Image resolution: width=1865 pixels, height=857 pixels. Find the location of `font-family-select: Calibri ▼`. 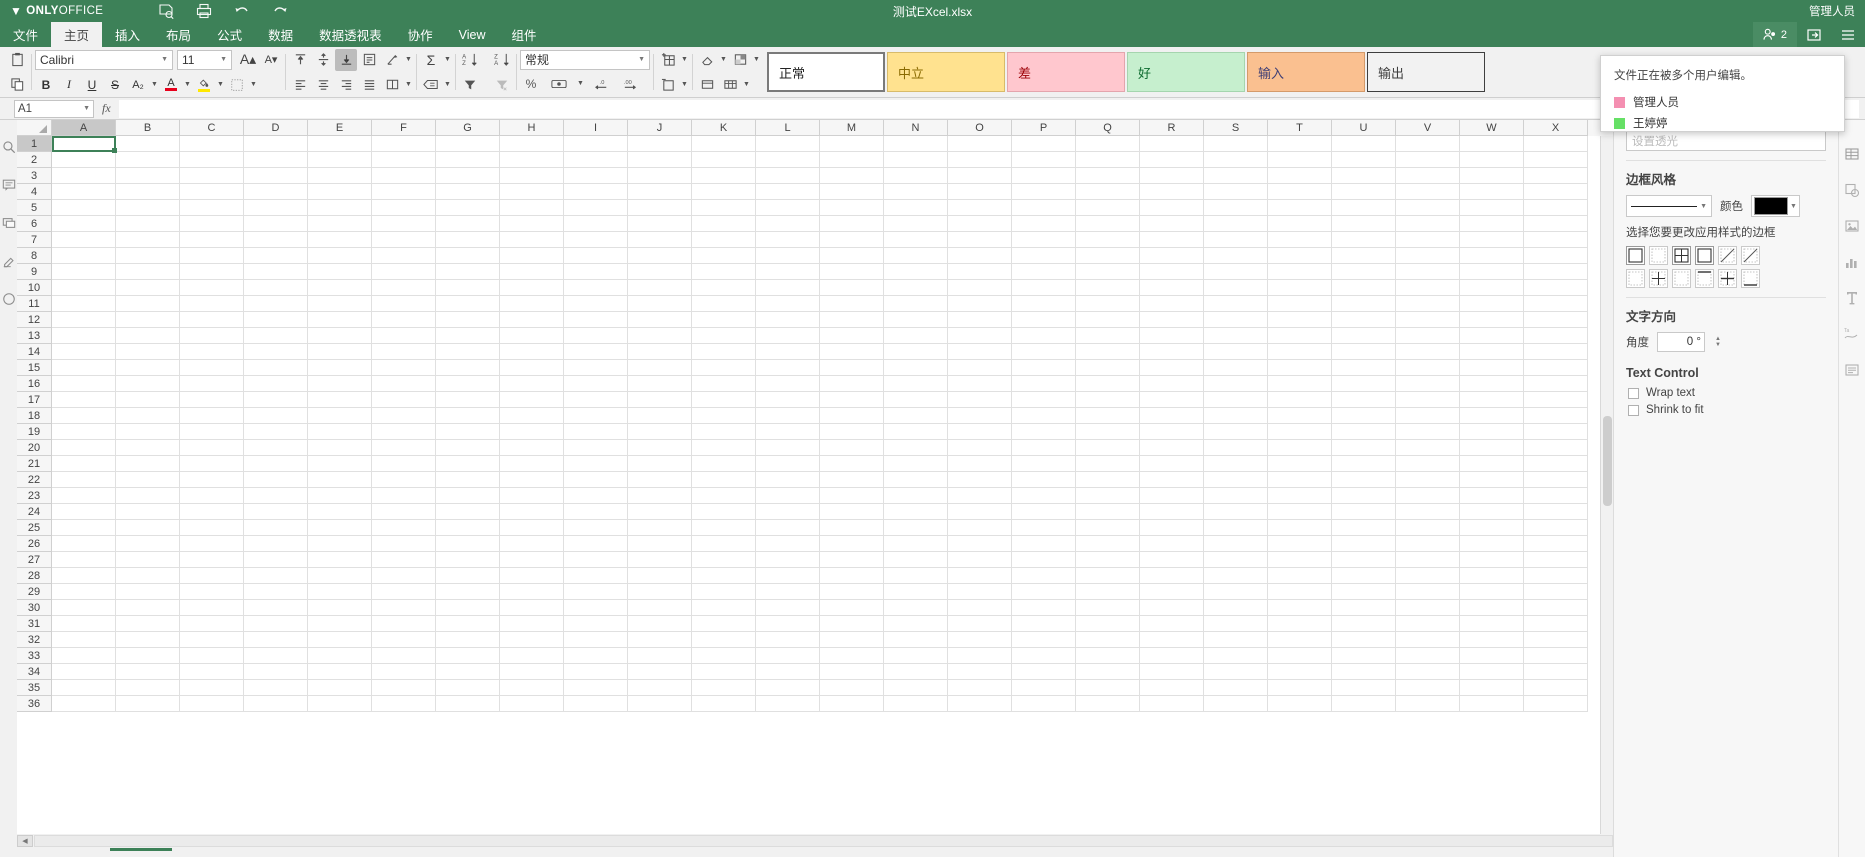

font-family-select: Calibri ▼ is located at coordinates (104, 59).